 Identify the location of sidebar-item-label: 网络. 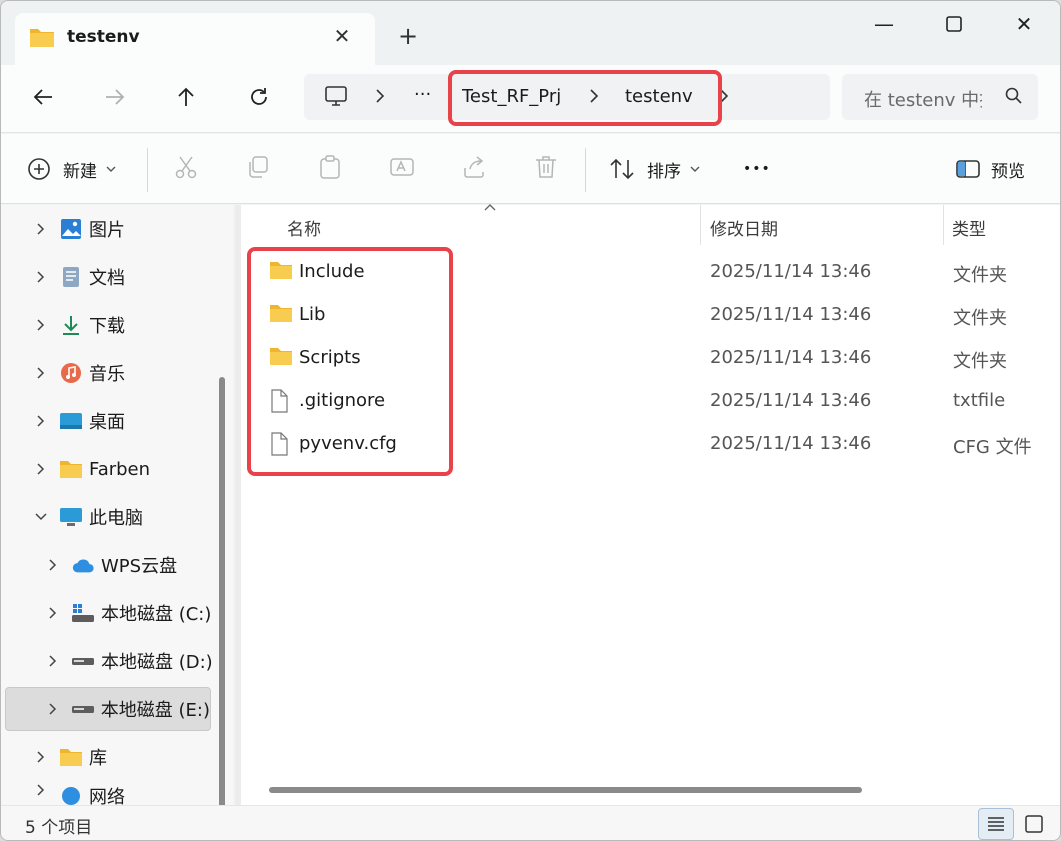
(107, 796).